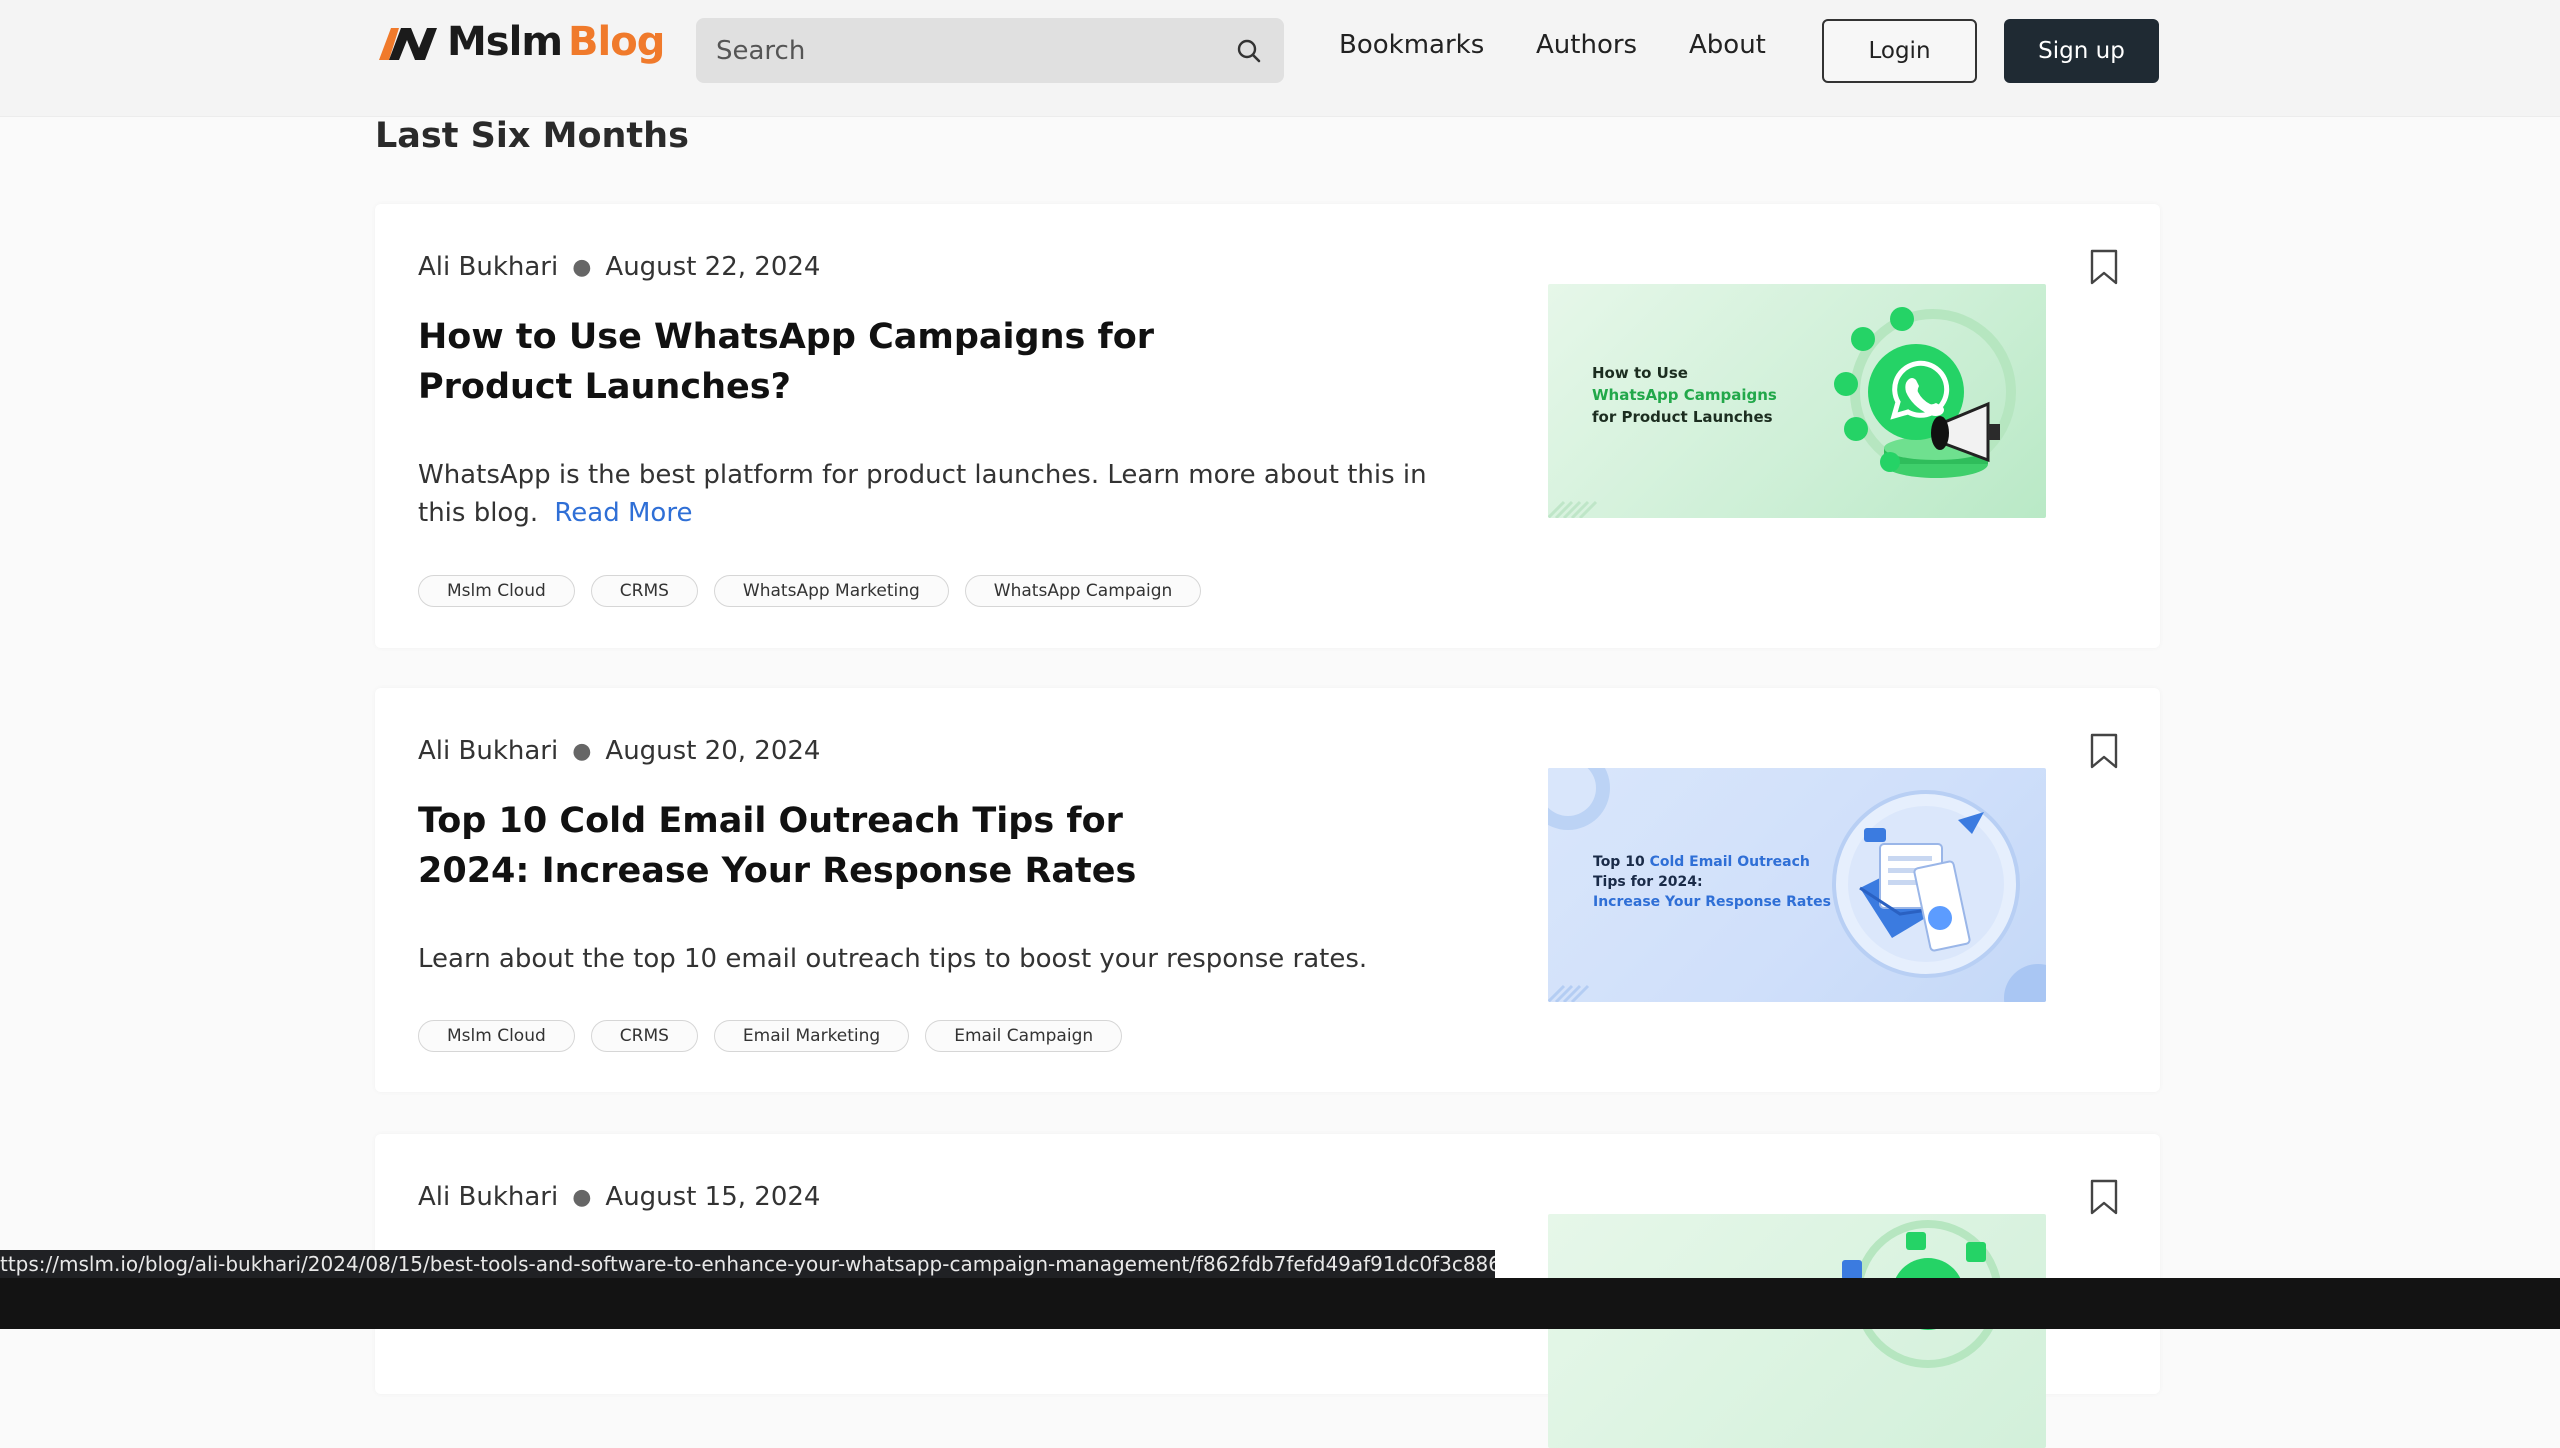  I want to click on post-date: August 20, 2024, so click(713, 751).